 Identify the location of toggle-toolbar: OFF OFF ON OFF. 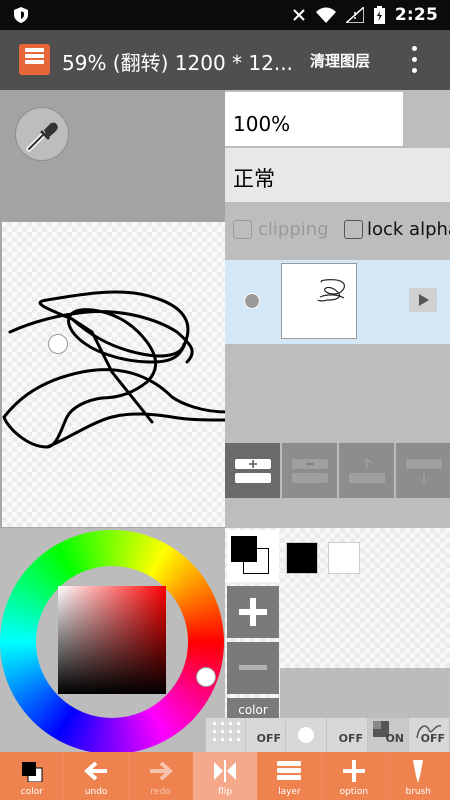
(328, 735).